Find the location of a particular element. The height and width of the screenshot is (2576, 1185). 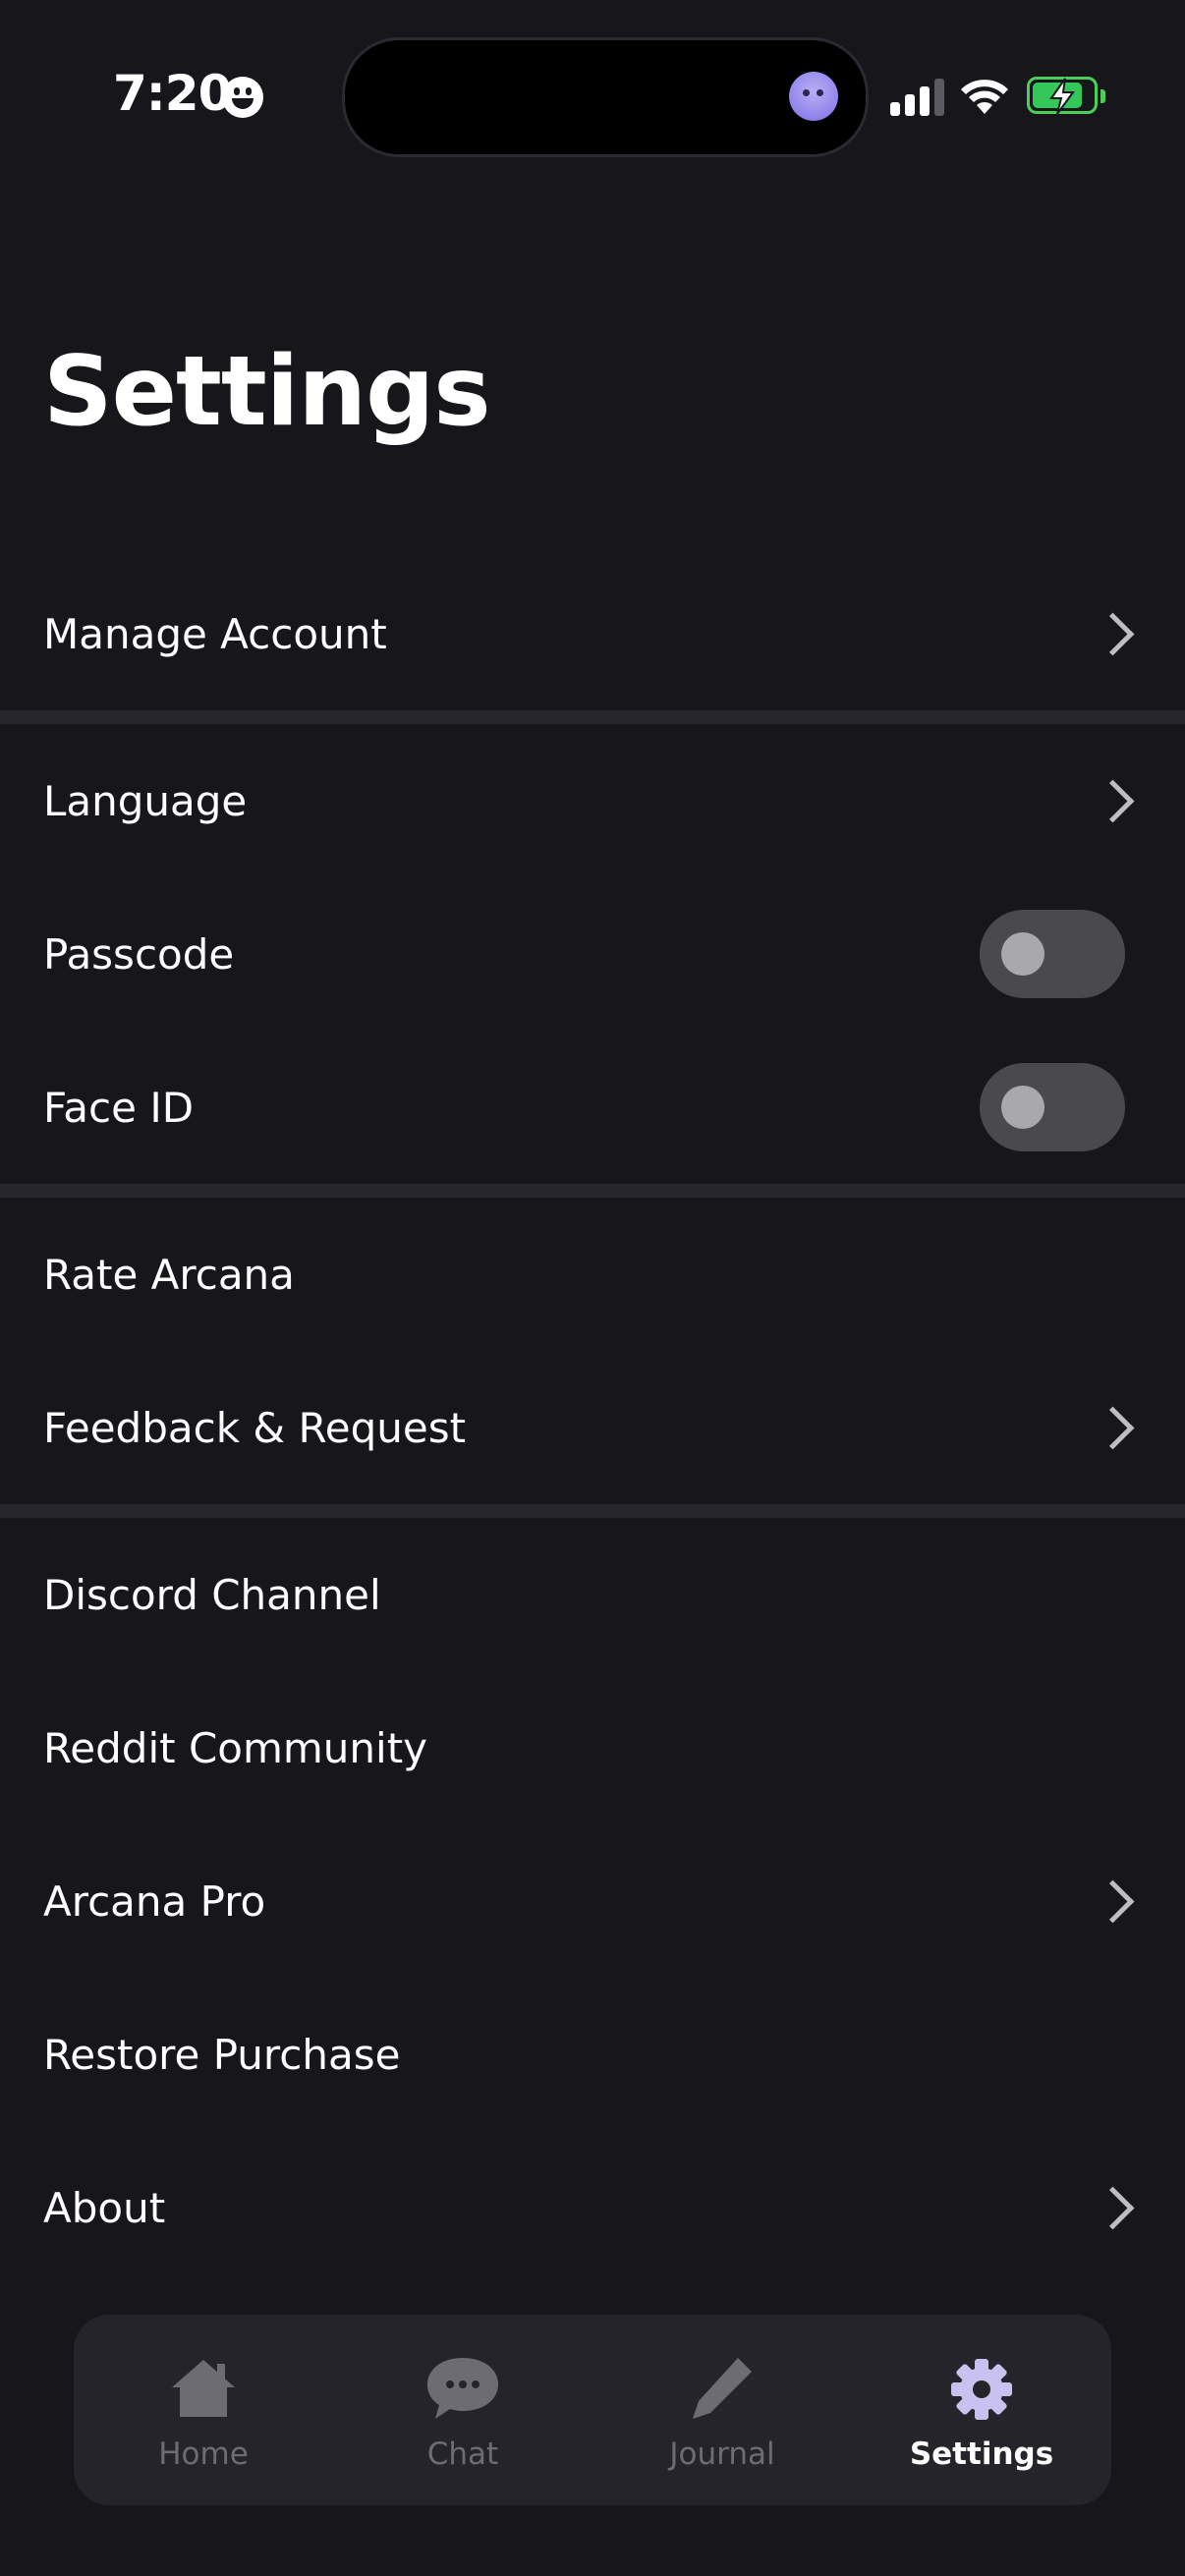

app-avatar-icon is located at coordinates (814, 96).